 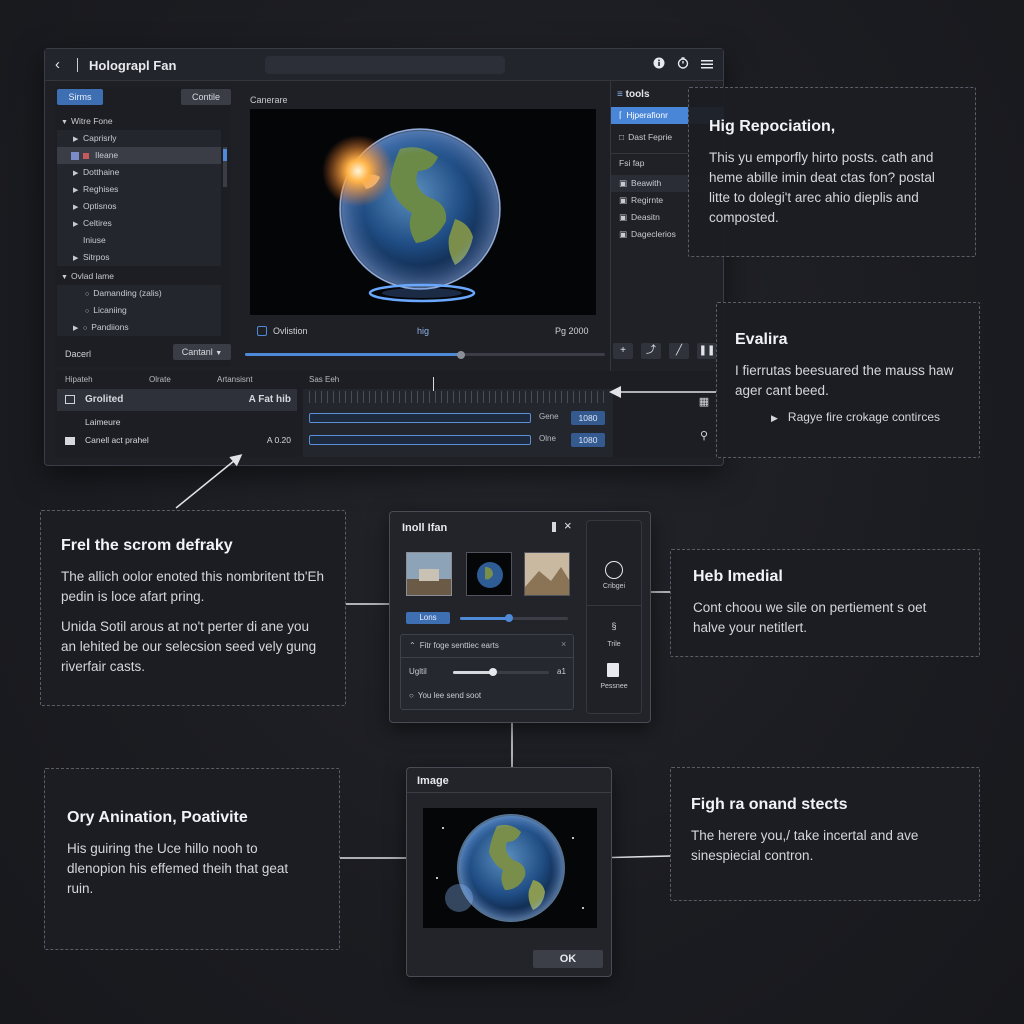 I want to click on check-row: ○ You lee send soot, so click(x=445, y=695).